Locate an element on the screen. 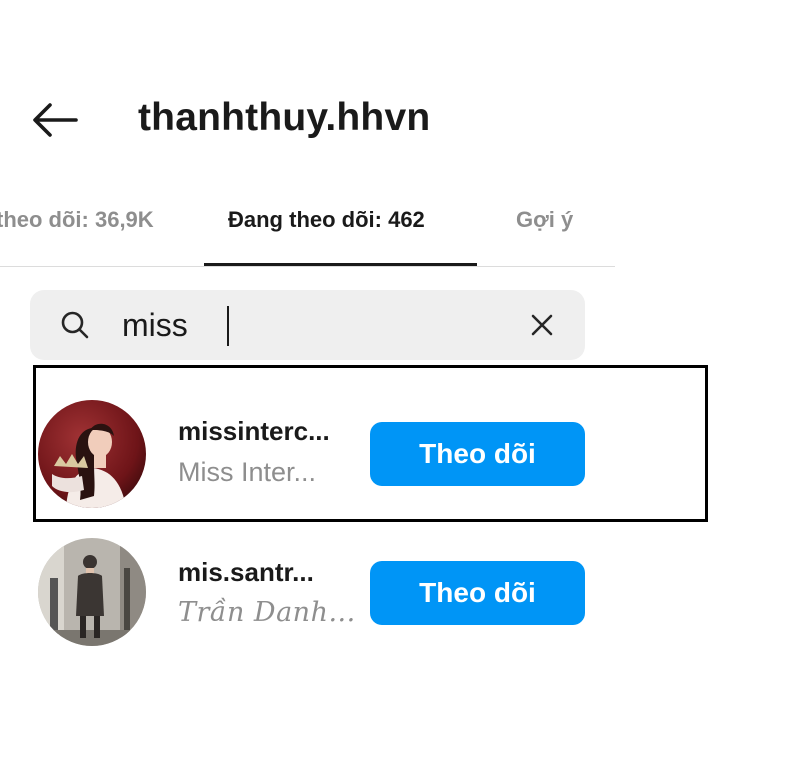 Image resolution: width=800 pixels, height=760 pixels. tab-suggested: Gợi ý is located at coordinates (544, 220).